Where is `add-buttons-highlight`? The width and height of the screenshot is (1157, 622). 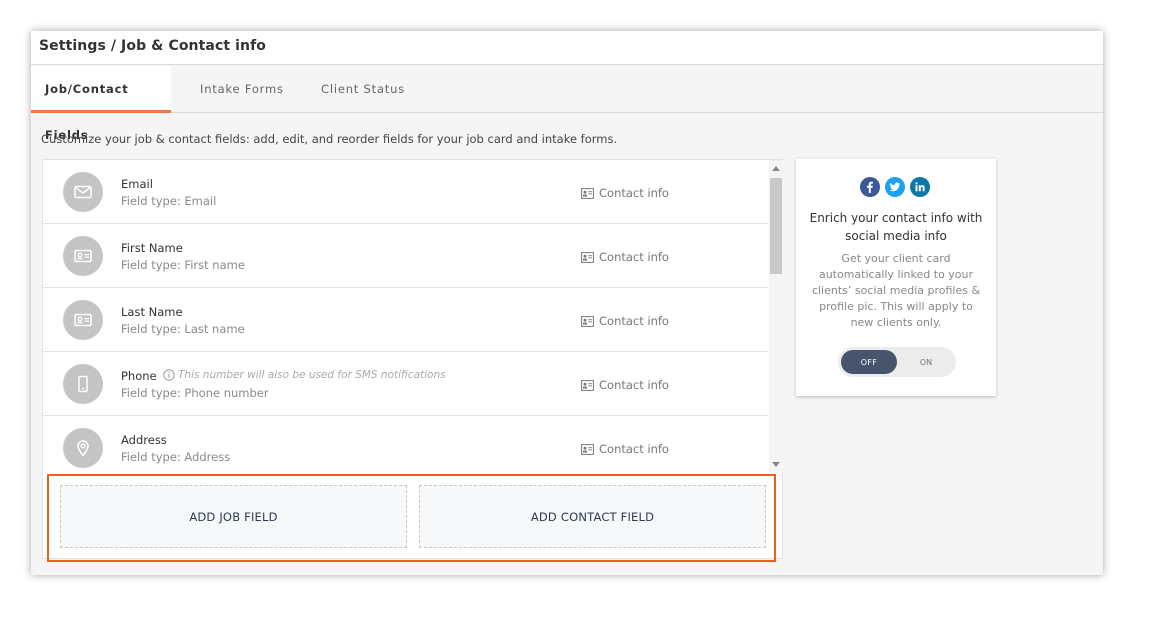
add-buttons-highlight is located at coordinates (411, 518).